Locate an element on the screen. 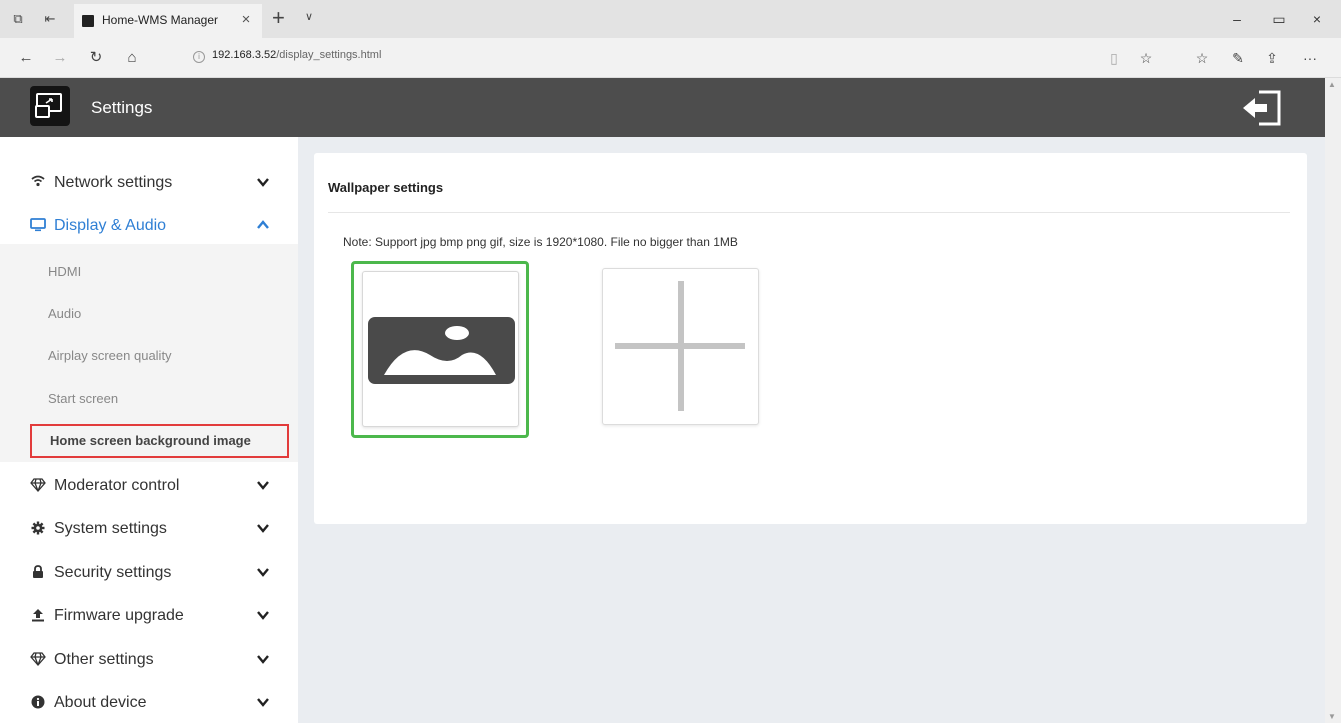 The image size is (1341, 723). url-field: 192.168.3.52/display_settings.html is located at coordinates (296, 55).